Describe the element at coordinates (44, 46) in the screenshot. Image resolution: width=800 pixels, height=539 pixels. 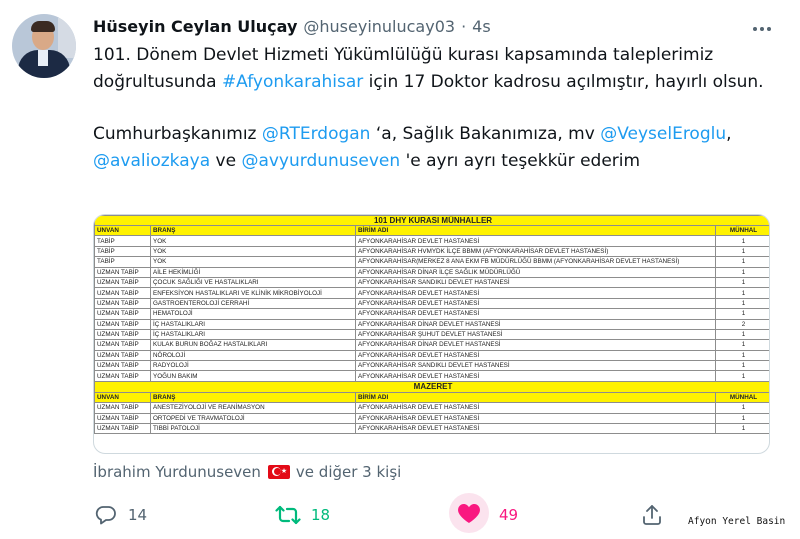
I see `avatar` at that location.